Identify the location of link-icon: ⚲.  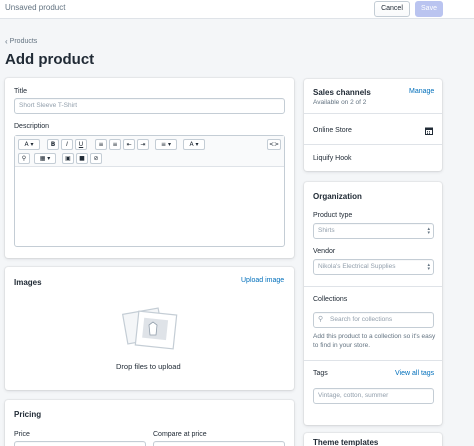
(24, 158).